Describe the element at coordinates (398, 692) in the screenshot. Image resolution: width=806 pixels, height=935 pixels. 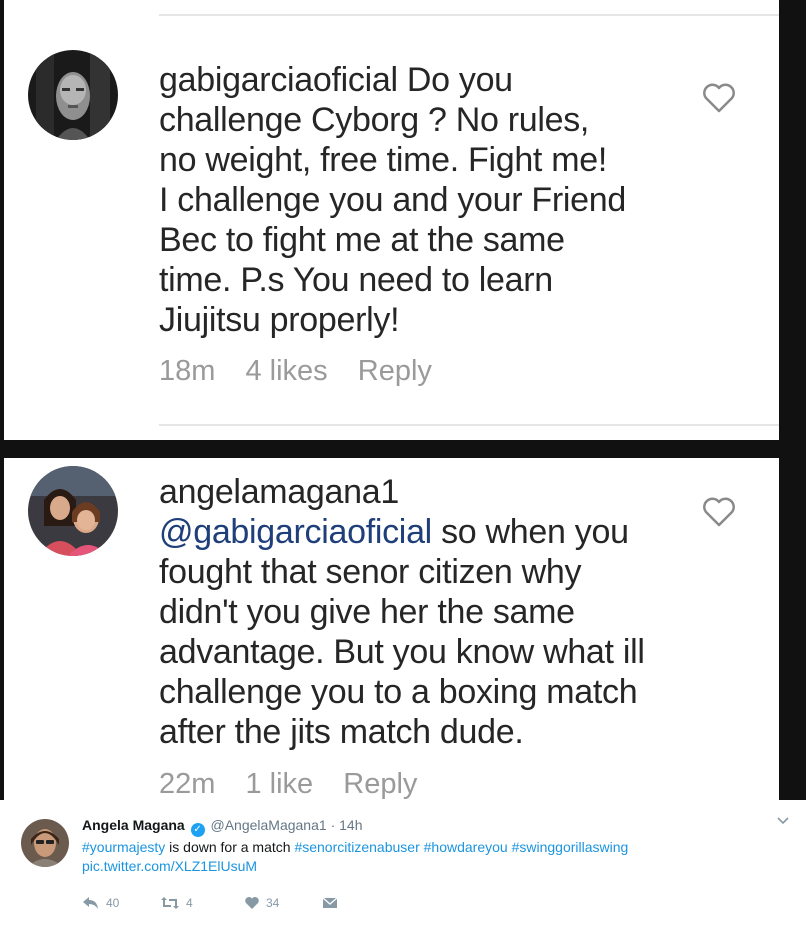
I see `comment-line: challenge you to a boxing match` at that location.